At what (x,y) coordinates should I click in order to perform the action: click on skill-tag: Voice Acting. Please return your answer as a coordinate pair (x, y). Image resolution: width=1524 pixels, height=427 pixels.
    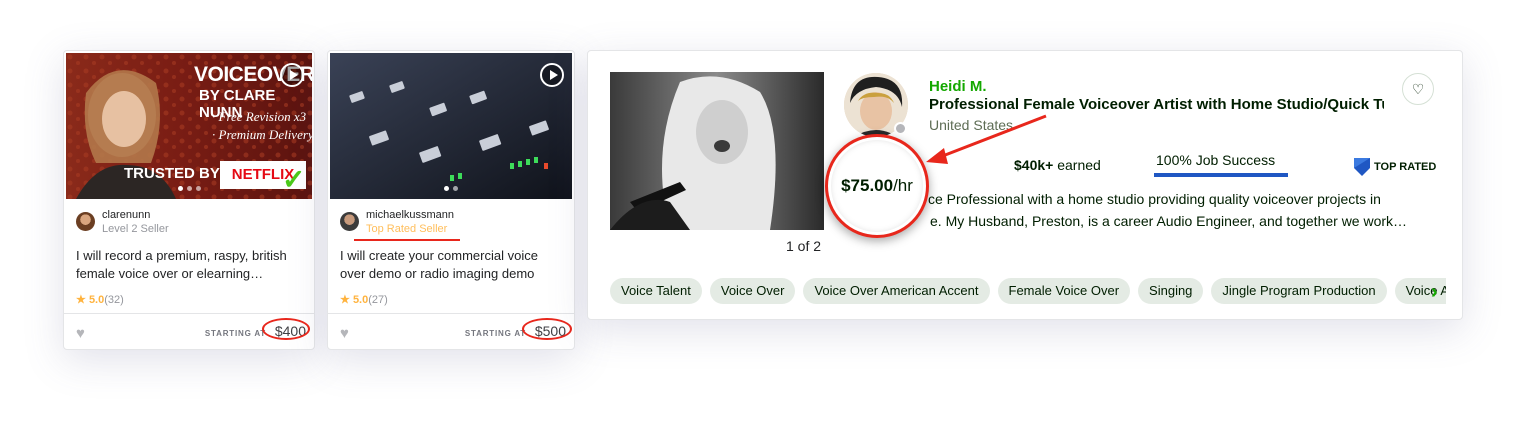
    Looking at the image, I should click on (1420, 291).